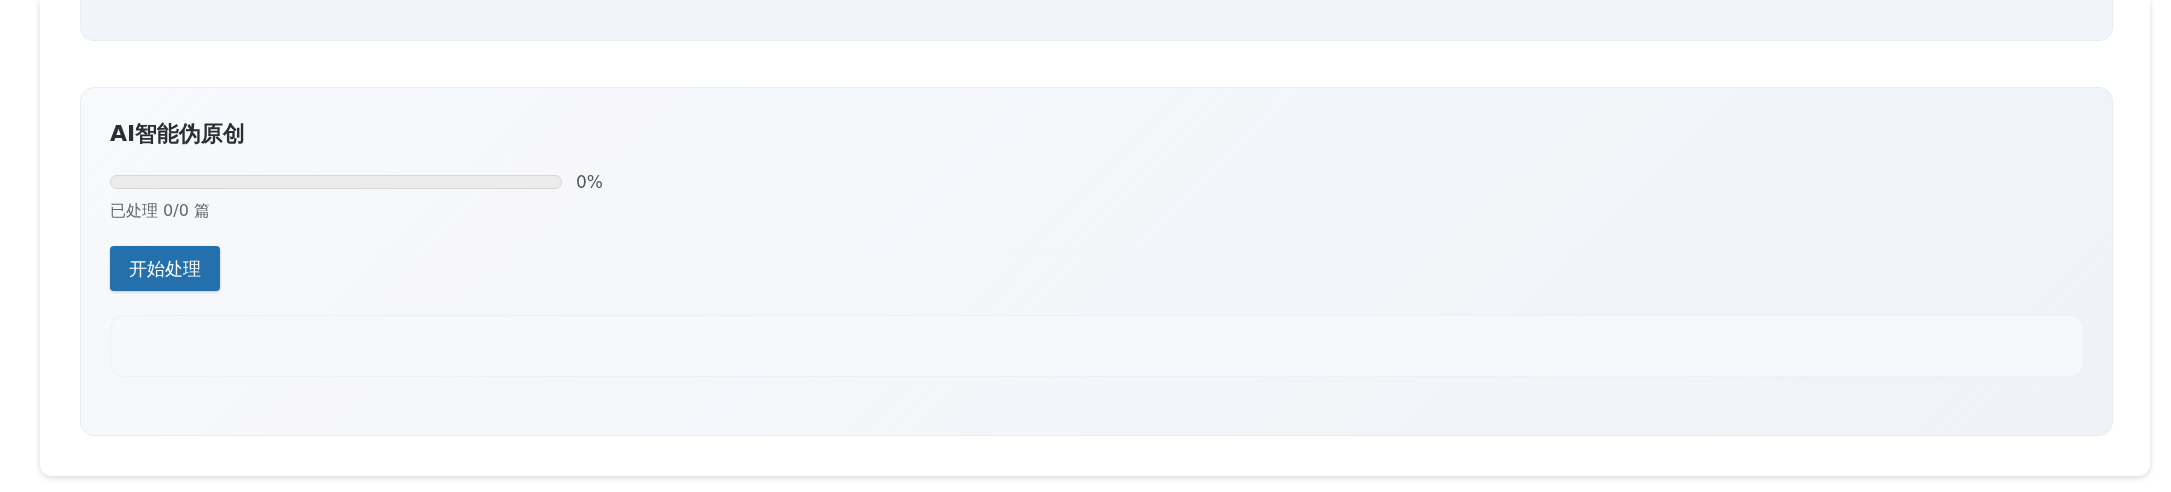 Image resolution: width=2171 pixels, height=492 pixels. I want to click on start-button: 开始处理, so click(165, 268).